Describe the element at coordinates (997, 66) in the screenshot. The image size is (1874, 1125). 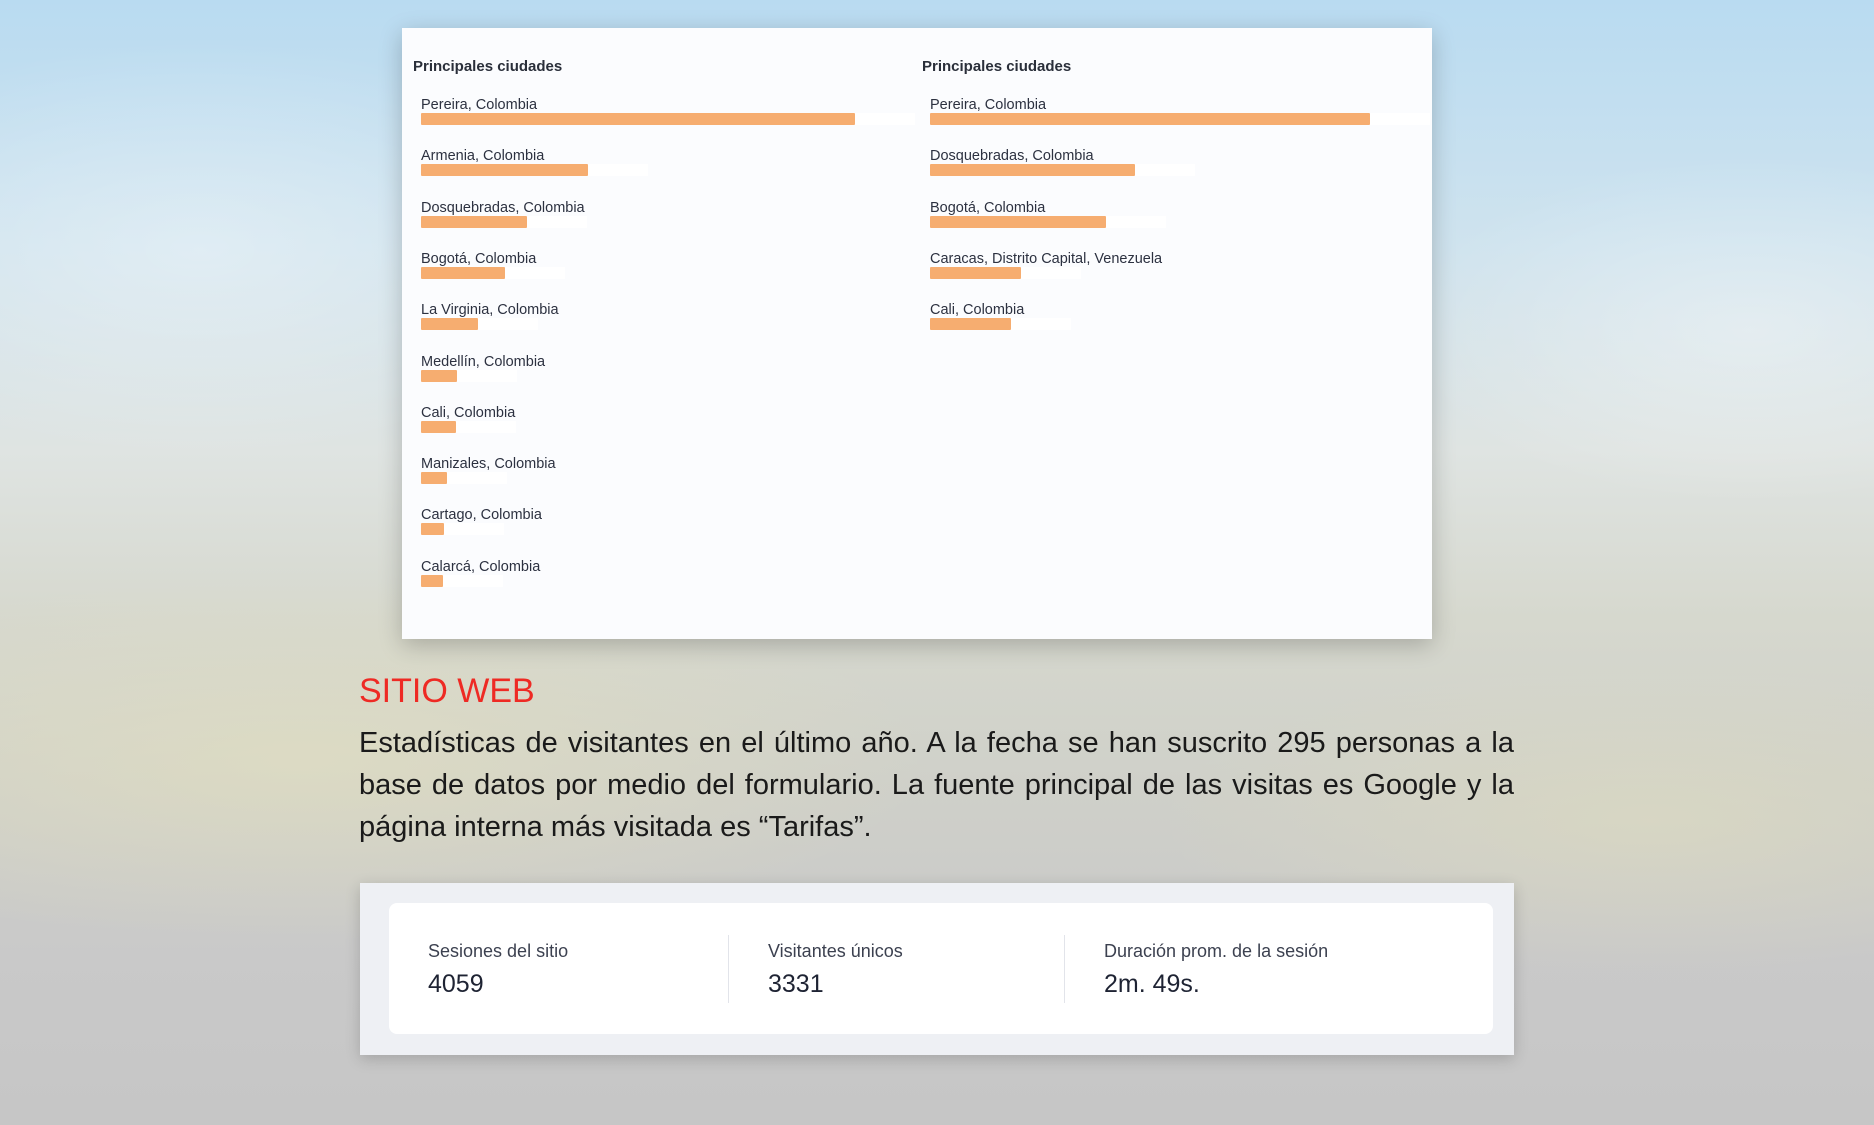
I see `right-cities-title: Principales ciudades` at that location.